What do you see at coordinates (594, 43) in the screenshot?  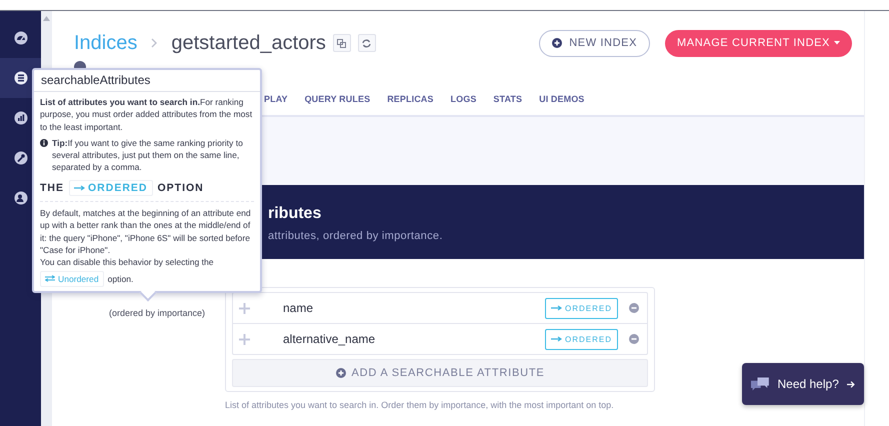 I see `new-index-button: NEW INDEX` at bounding box center [594, 43].